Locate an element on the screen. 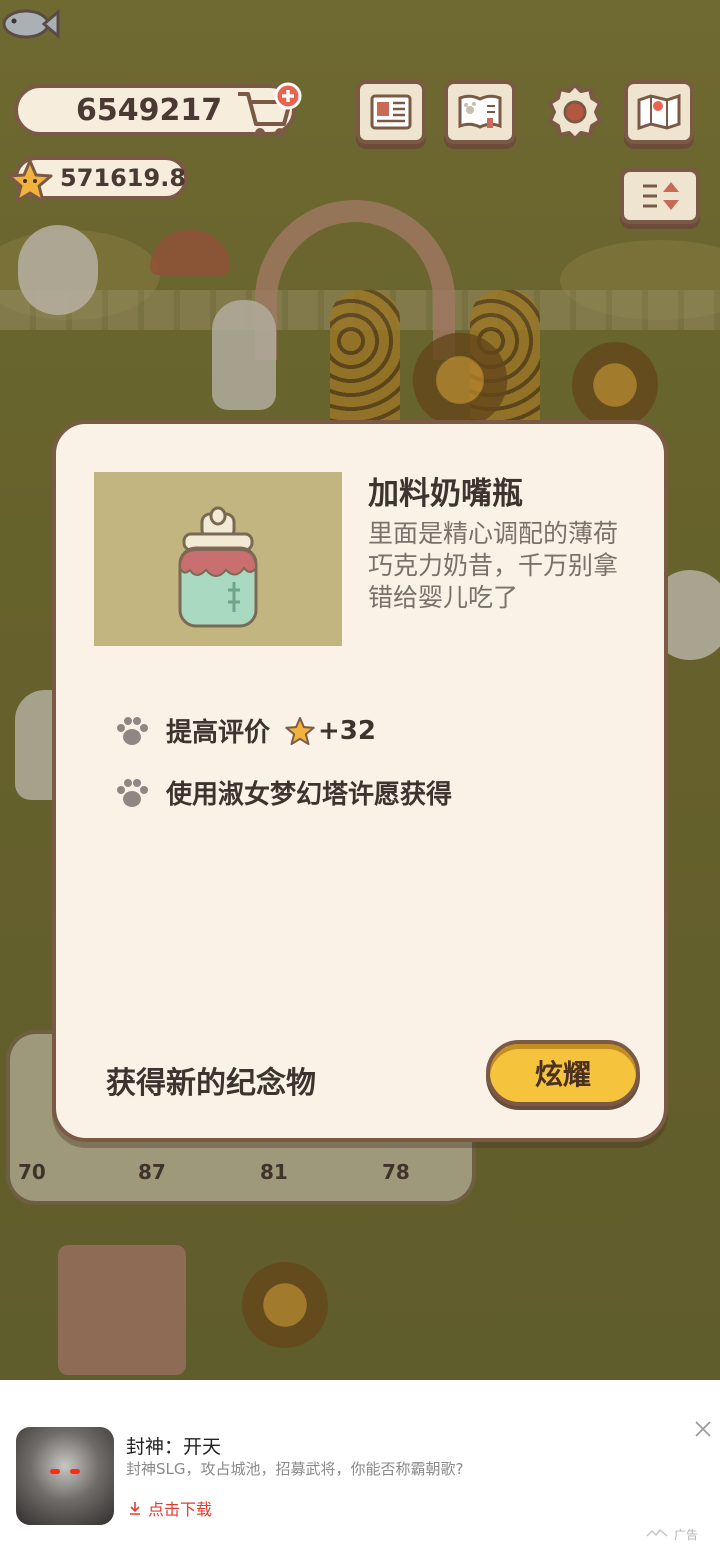 This screenshot has width=720, height=1560. show-off-button: 炫耀 is located at coordinates (563, 1073).